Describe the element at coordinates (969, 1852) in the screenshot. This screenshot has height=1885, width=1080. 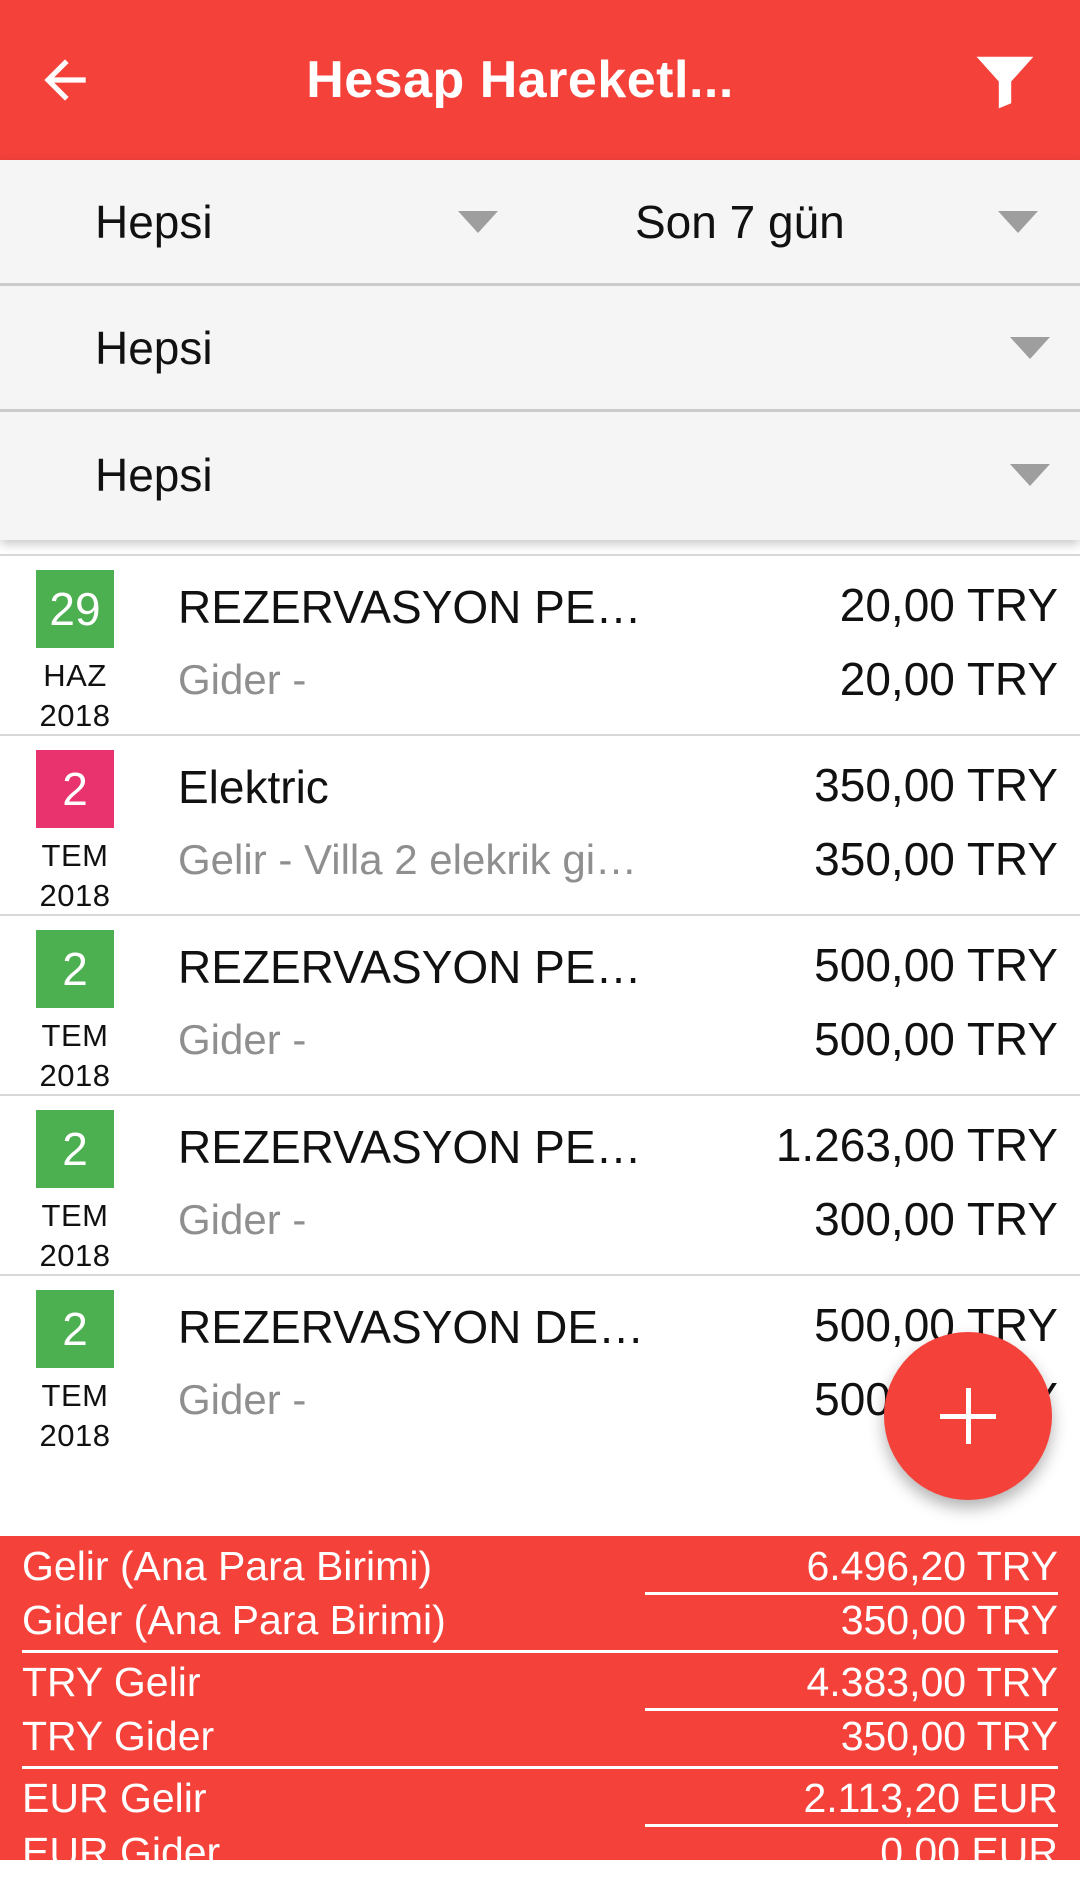
I see `summary-value: 0,00 EUR` at that location.